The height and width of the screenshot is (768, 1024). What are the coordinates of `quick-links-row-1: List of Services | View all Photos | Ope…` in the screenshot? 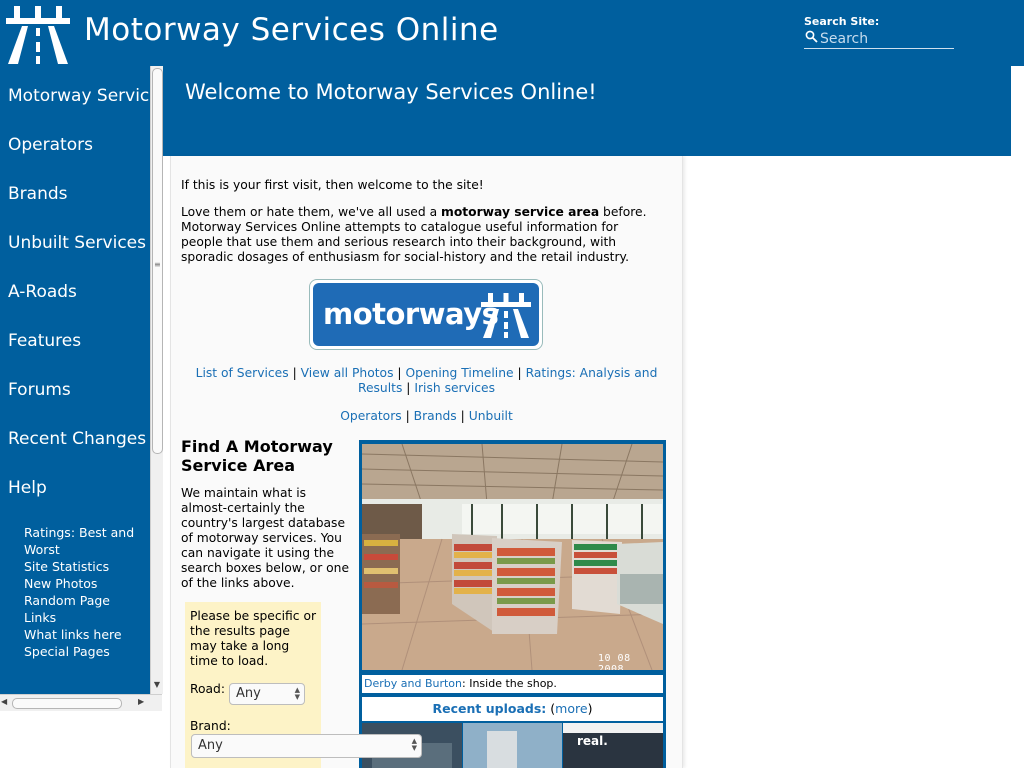 It's located at (426, 381).